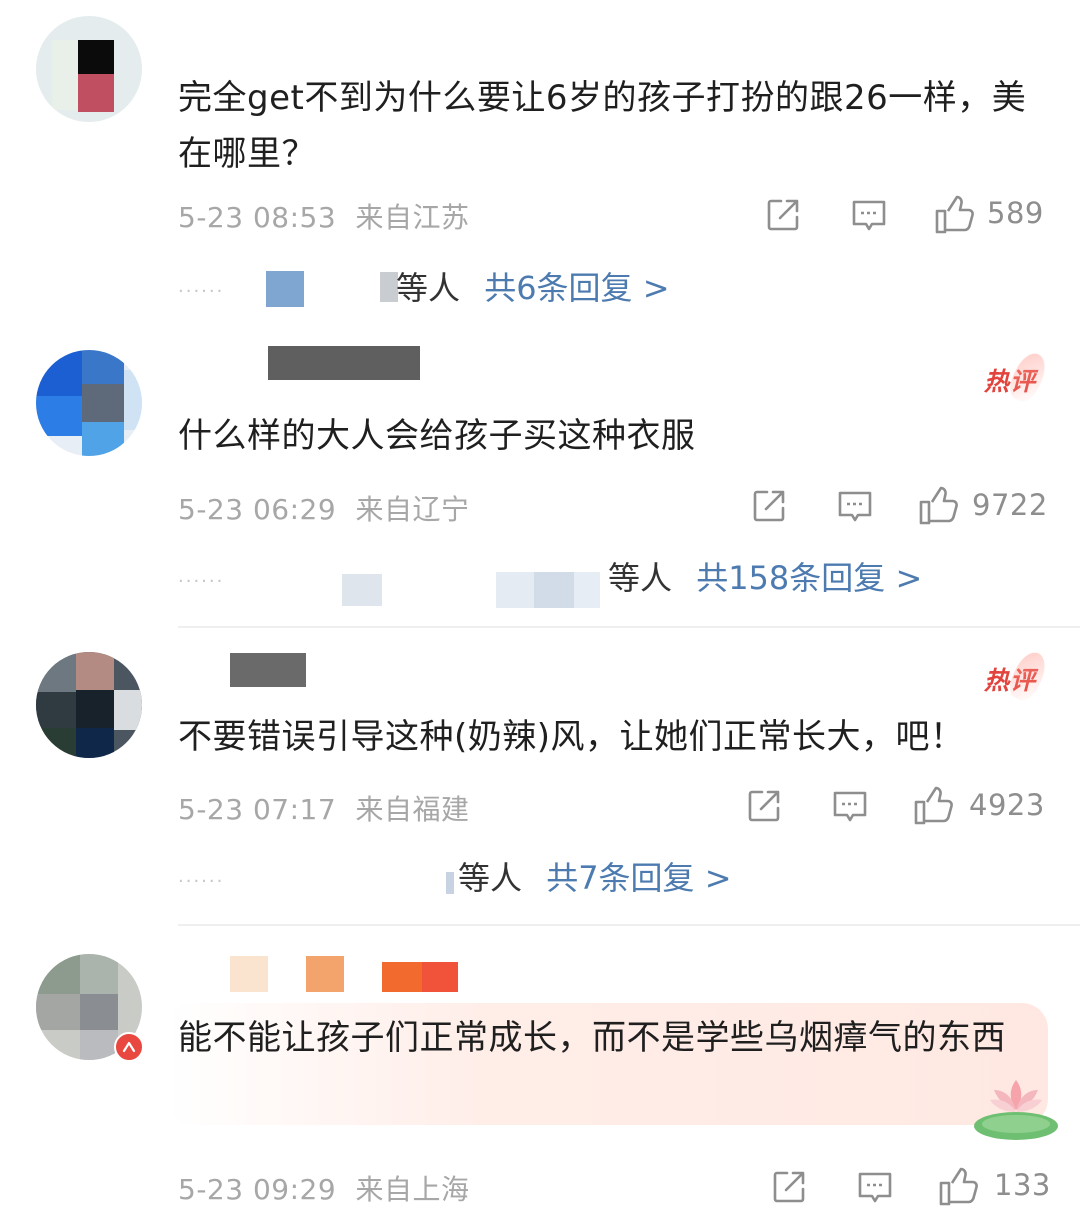 This screenshot has width=1080, height=1223. Describe the element at coordinates (638, 878) in the screenshot. I see `reply-count-link: 共7条回复 >` at that location.